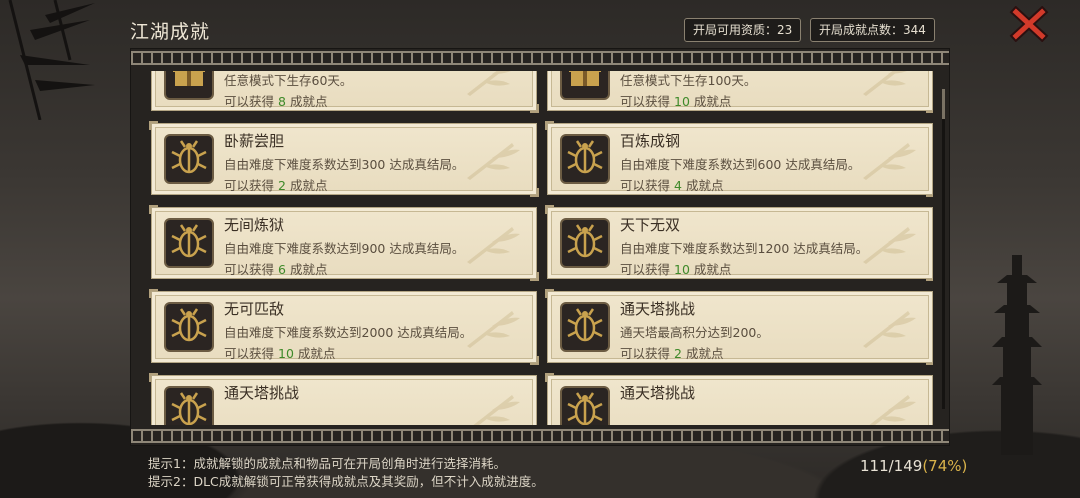  What do you see at coordinates (1017, 355) in the screenshot?
I see `pagoda-silhouette` at bounding box center [1017, 355].